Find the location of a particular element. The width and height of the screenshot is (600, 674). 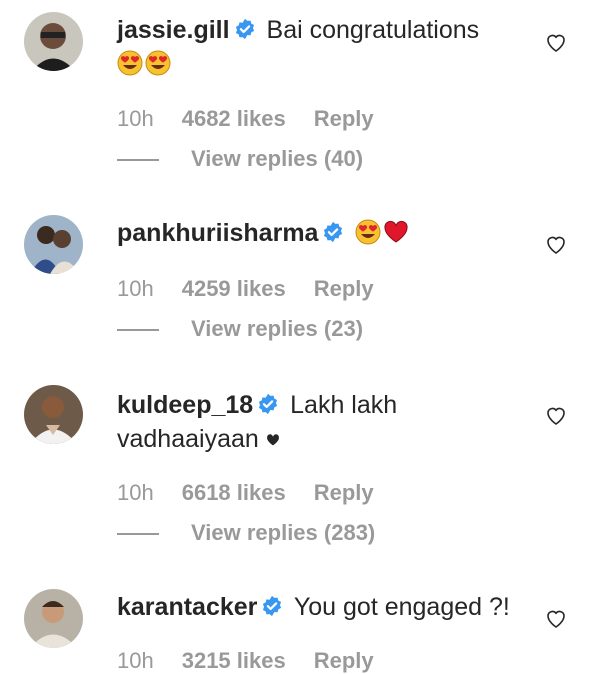

username: karantacker is located at coordinates (187, 607).